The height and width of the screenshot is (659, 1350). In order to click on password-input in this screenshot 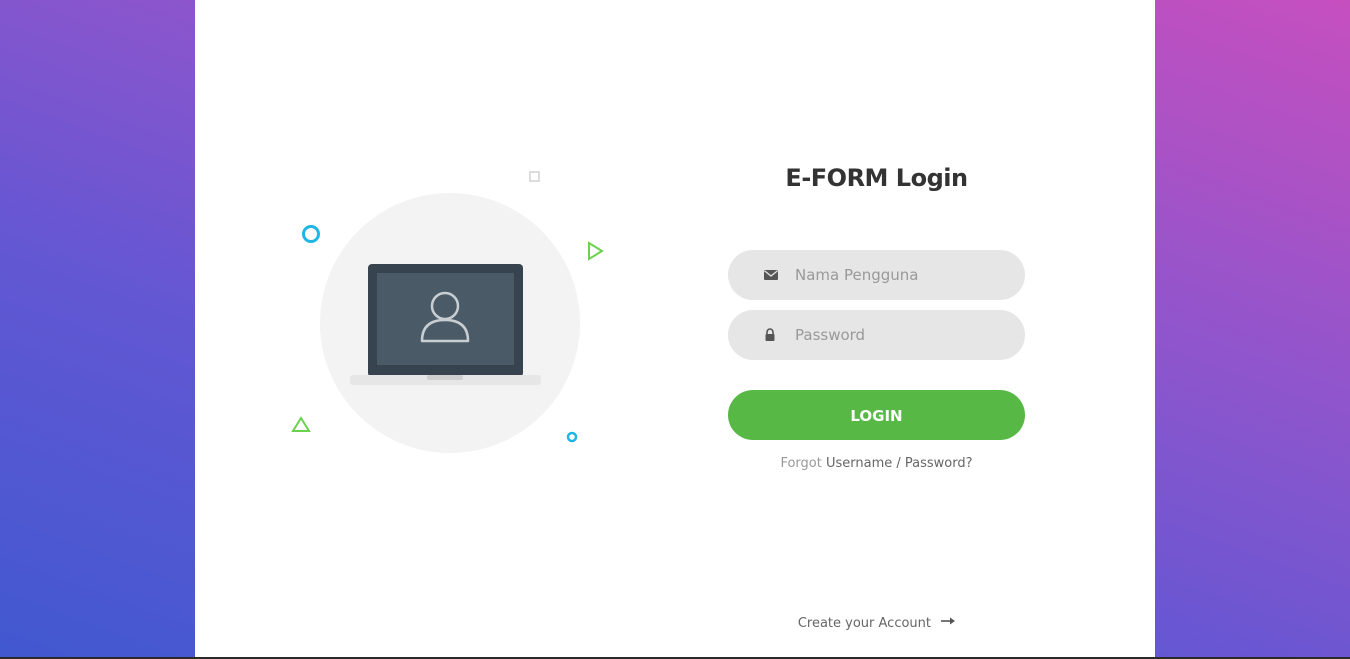, I will do `click(902, 335)`.